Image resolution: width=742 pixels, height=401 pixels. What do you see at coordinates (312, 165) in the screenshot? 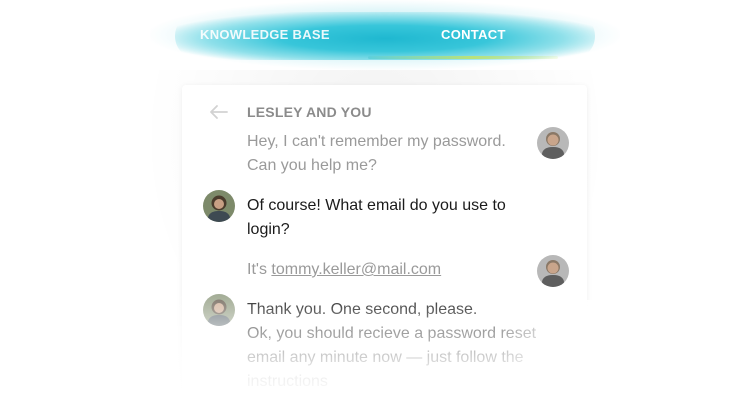
I see `message-line: Can you help me?` at bounding box center [312, 165].